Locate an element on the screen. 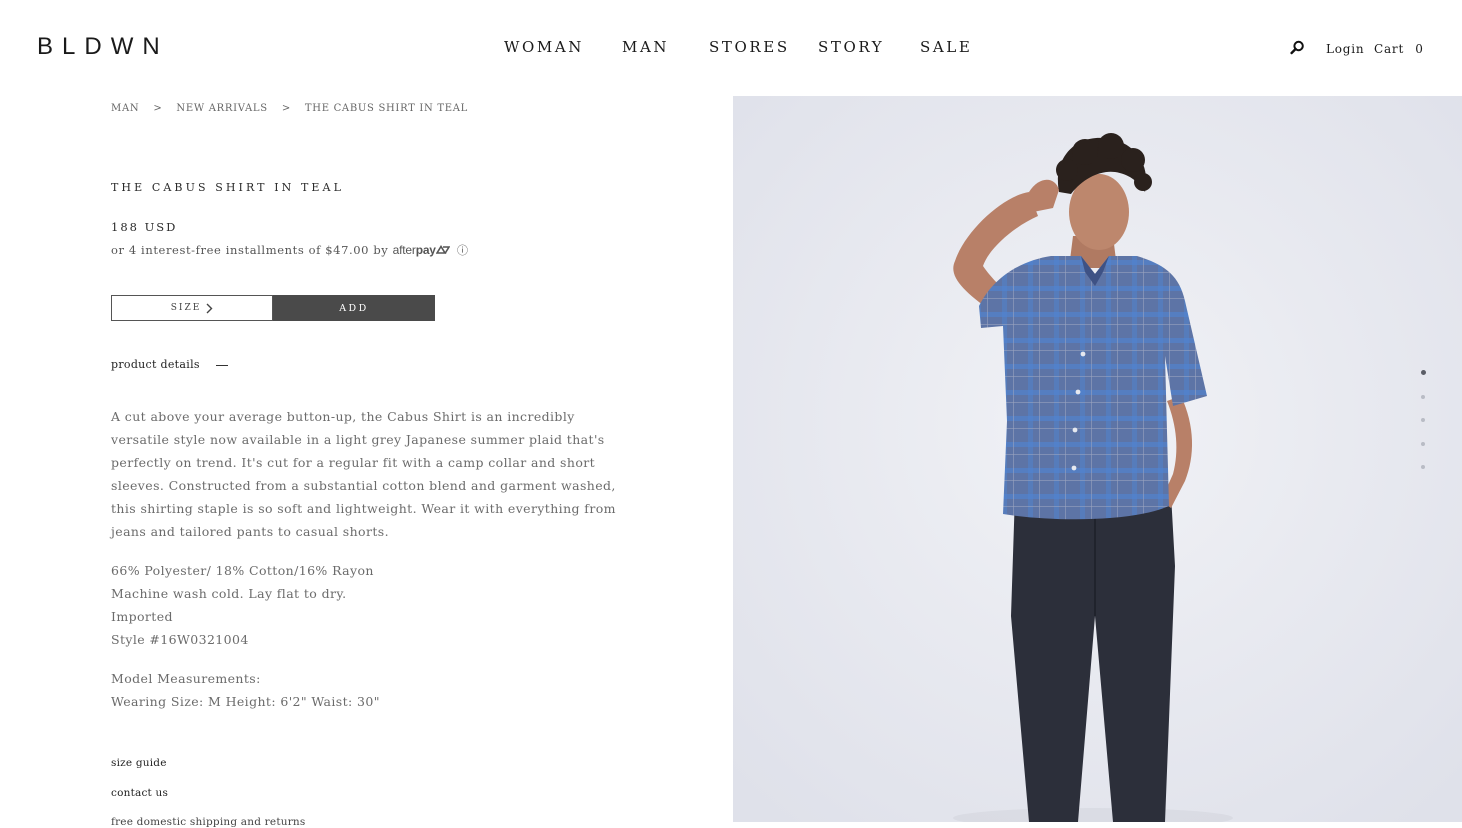  login-label: Login is located at coordinates (1345, 49).